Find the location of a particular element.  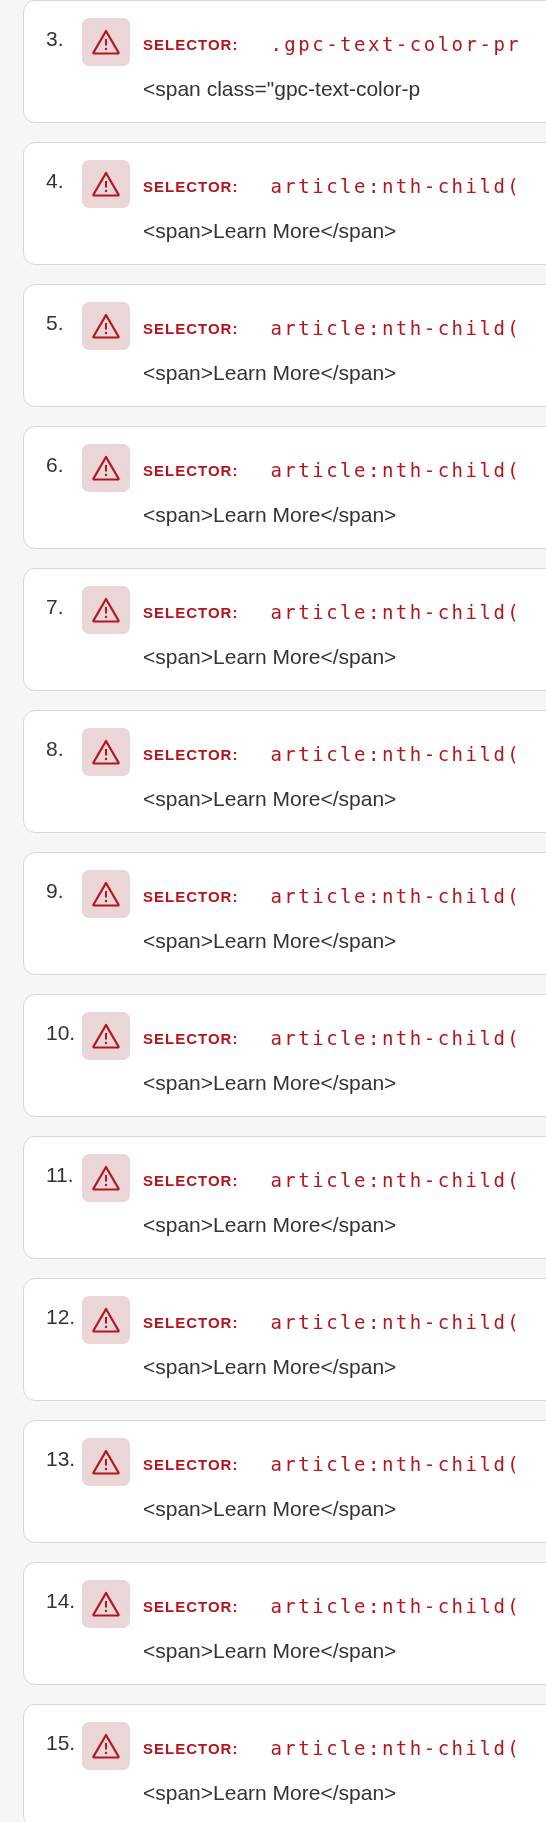

issue-number: 9. is located at coordinates (55, 891).